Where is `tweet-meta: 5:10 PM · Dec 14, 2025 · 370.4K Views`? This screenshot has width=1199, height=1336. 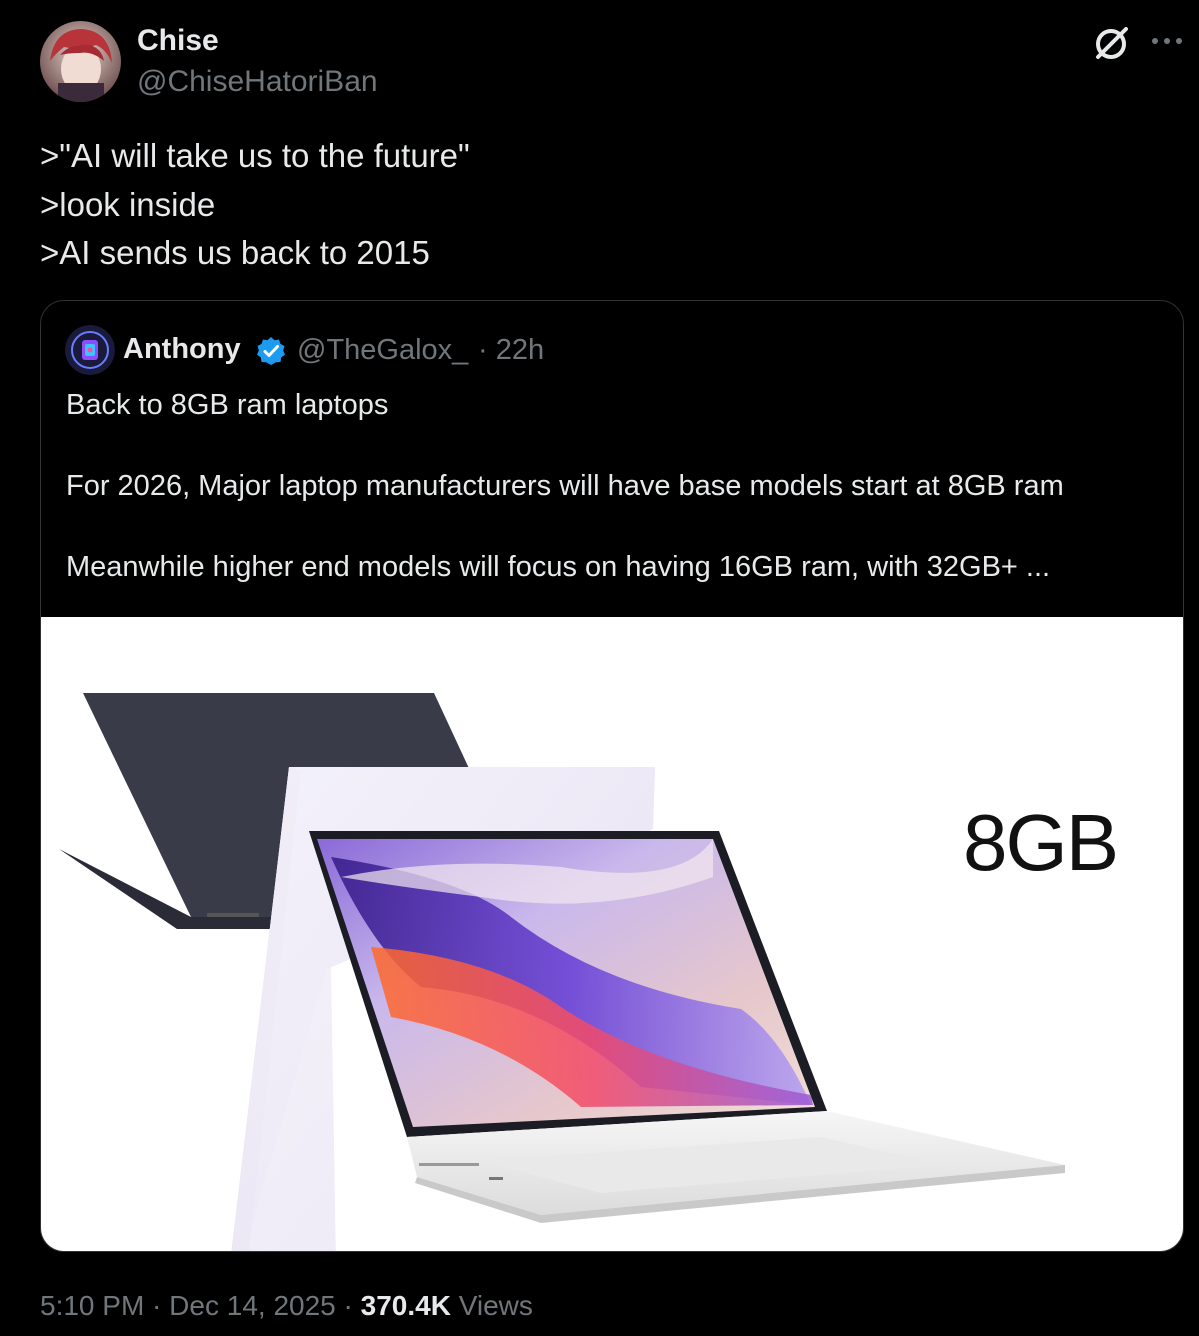
tweet-meta: 5:10 PM · Dec 14, 2025 · 370.4K Views is located at coordinates (286, 1306).